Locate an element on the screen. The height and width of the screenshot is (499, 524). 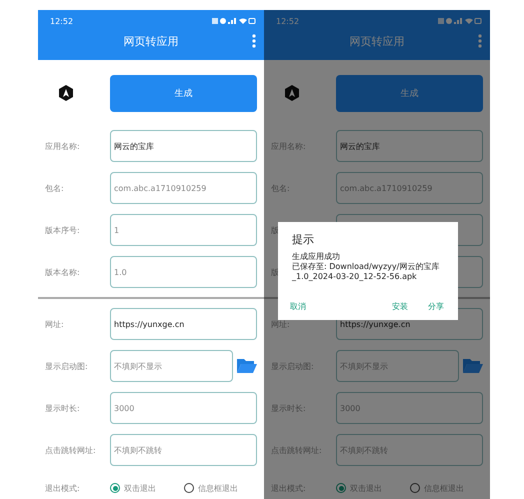
field-label: 版本名称: is located at coordinates (62, 272).